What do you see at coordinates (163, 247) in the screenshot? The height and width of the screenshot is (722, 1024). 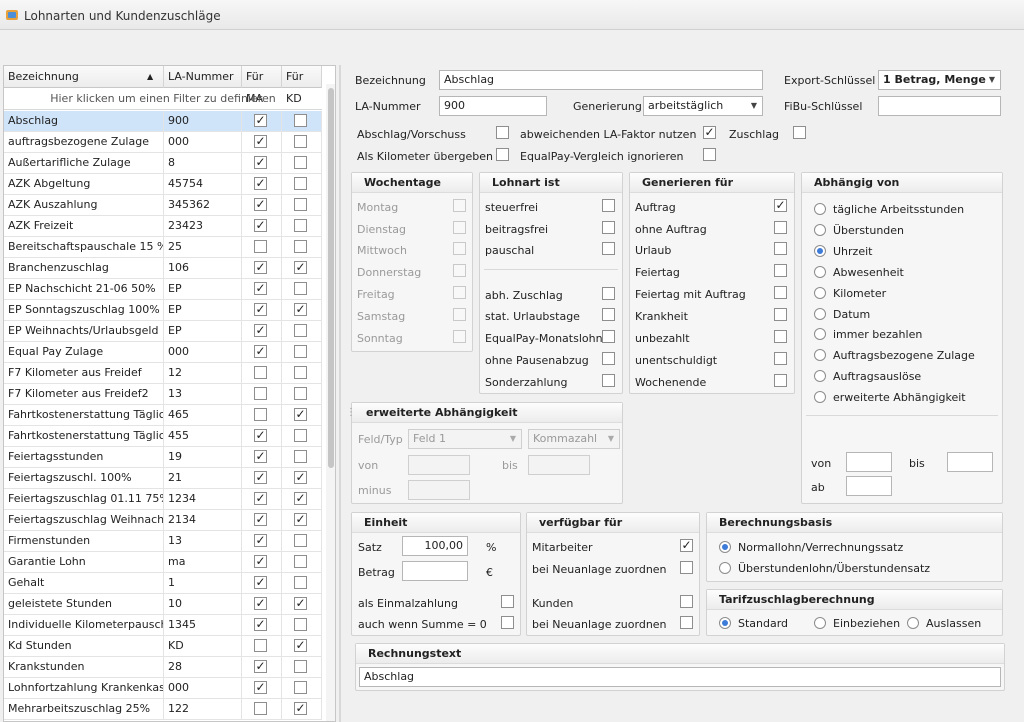 I see `table-row: Bereitschaftspauschale 15 % 25` at bounding box center [163, 247].